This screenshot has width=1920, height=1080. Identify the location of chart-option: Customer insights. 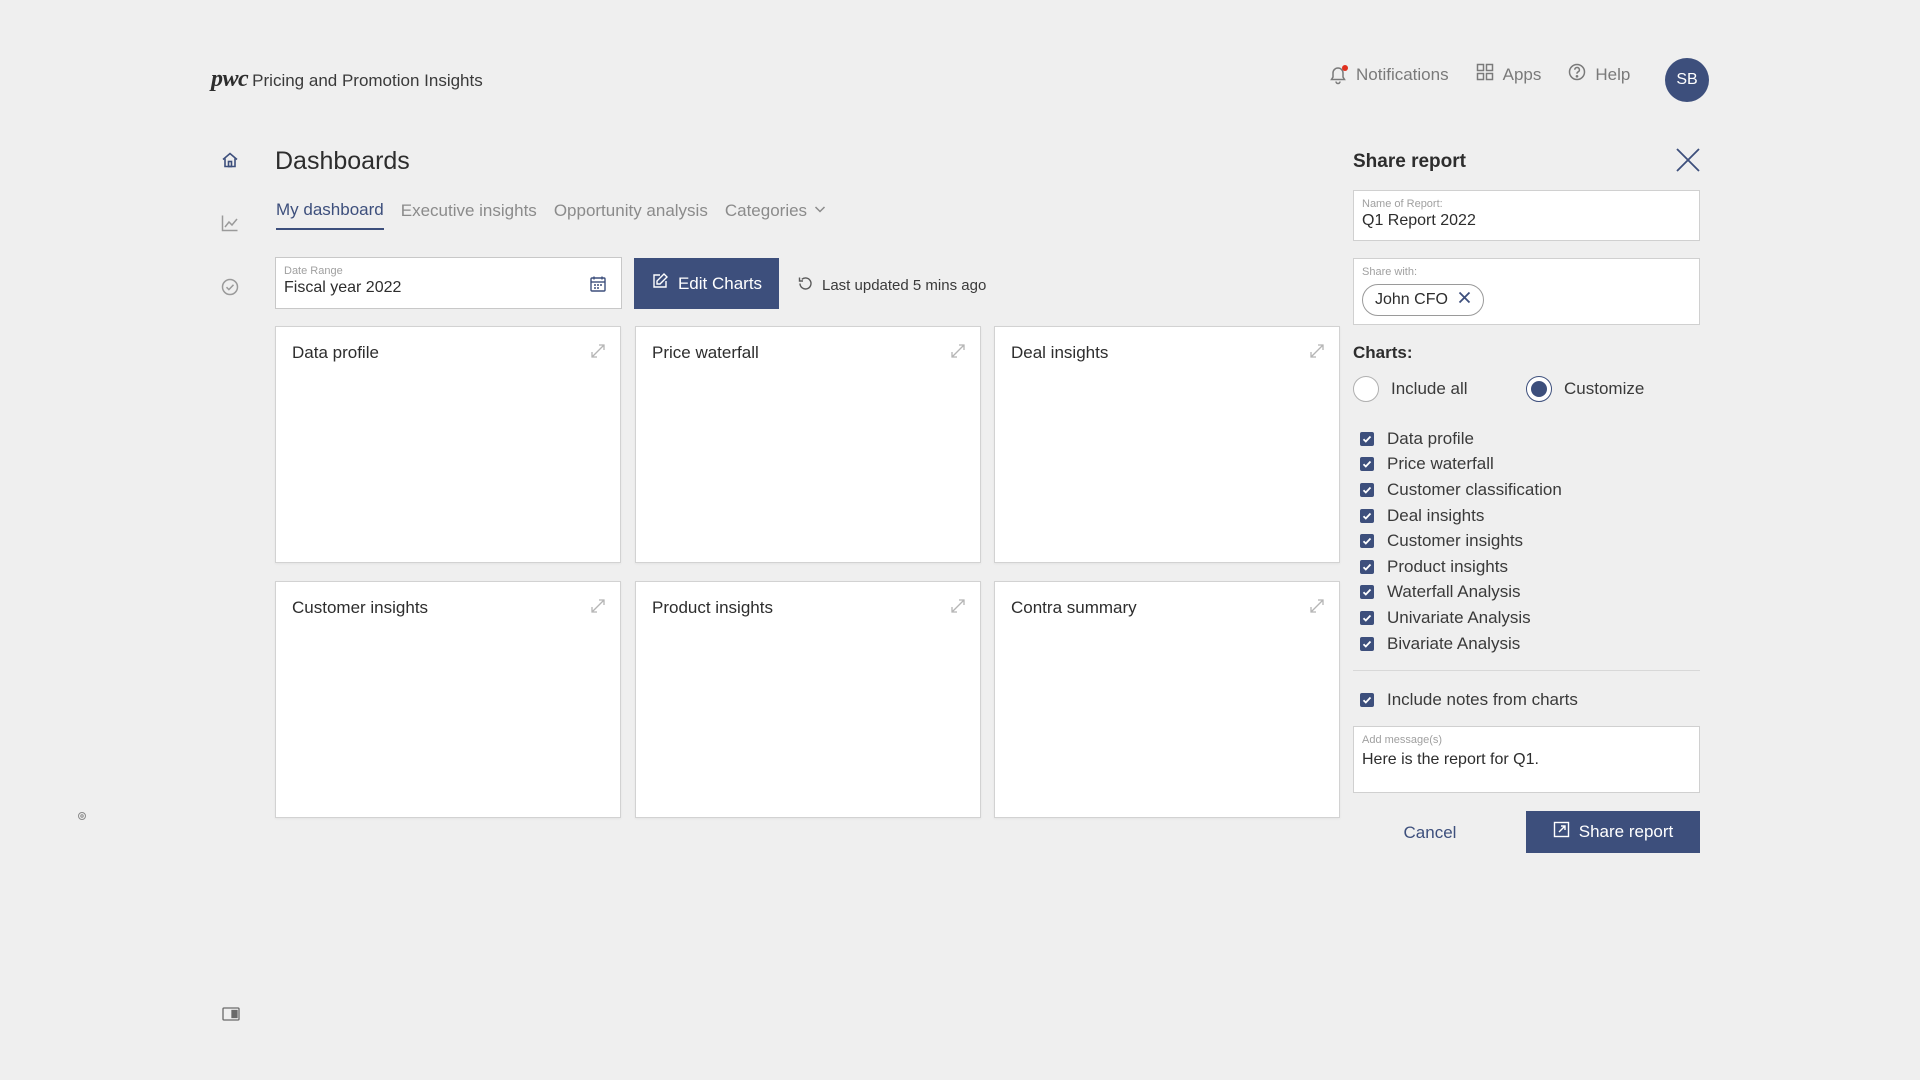
(1461, 541).